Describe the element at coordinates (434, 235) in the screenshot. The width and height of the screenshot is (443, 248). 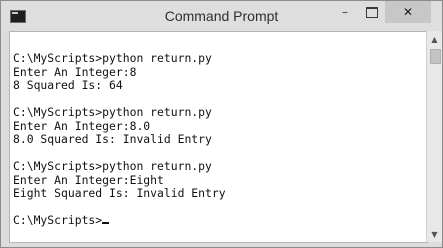
I see `scroll-down-icon: ▼` at that location.